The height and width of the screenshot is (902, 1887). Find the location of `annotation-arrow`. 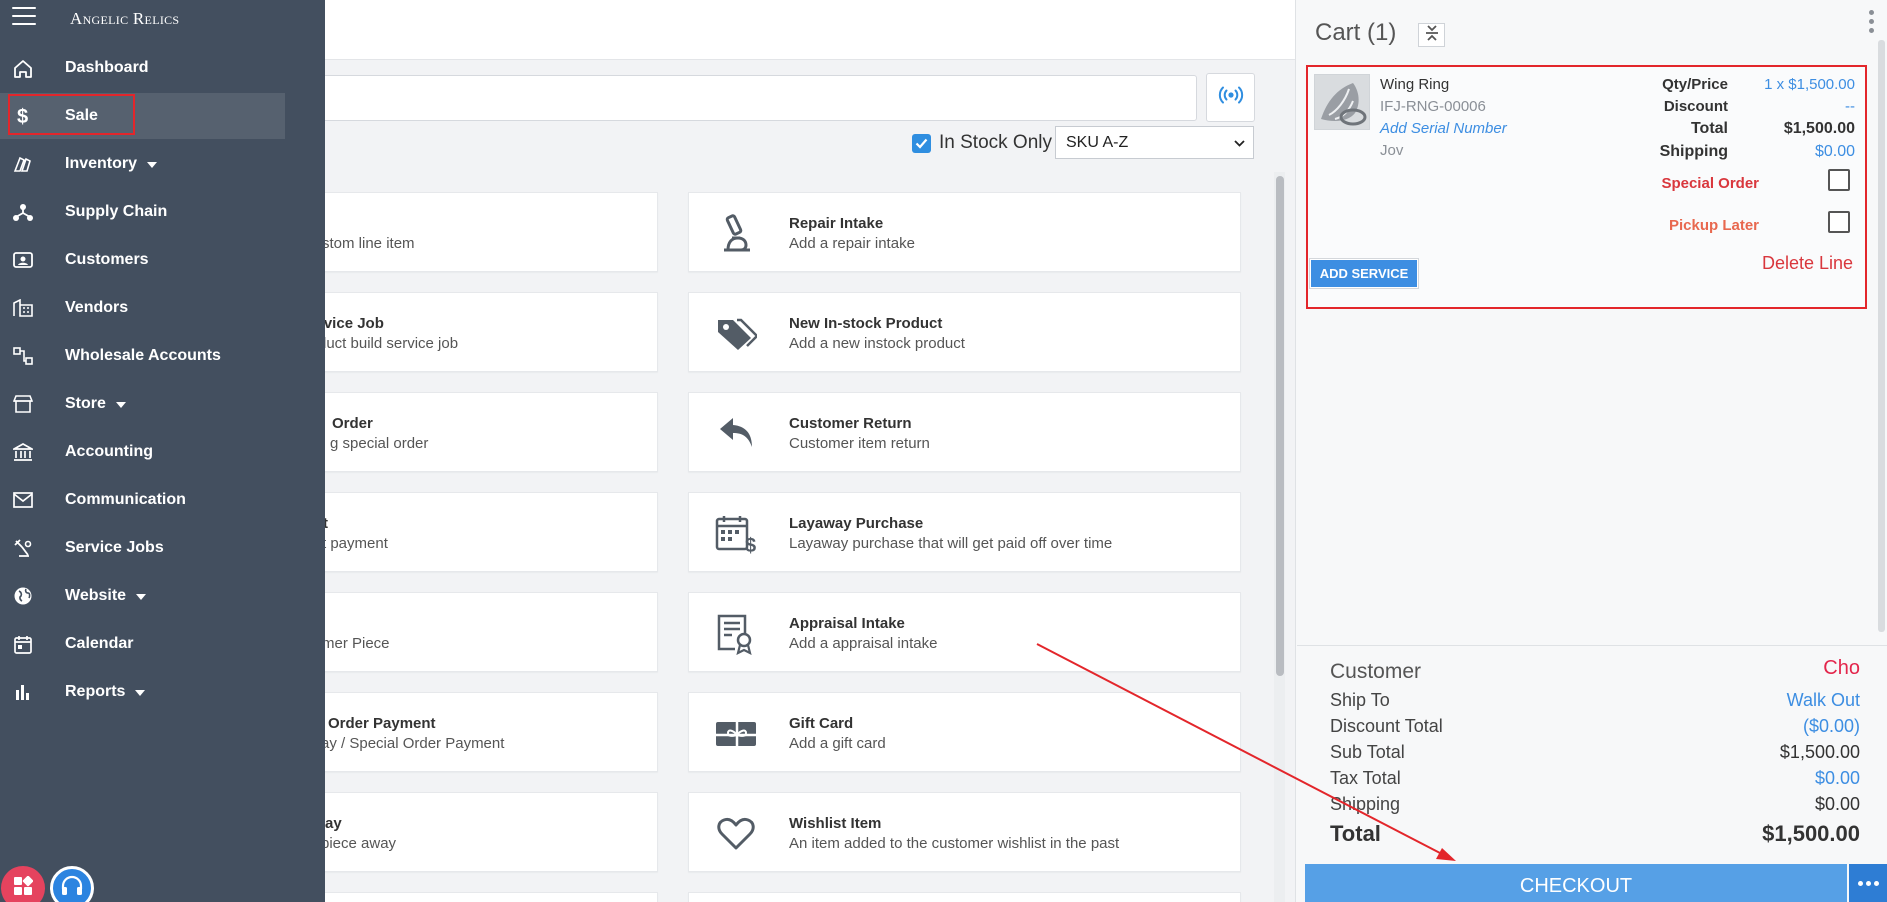

annotation-arrow is located at coordinates (1246, 752).